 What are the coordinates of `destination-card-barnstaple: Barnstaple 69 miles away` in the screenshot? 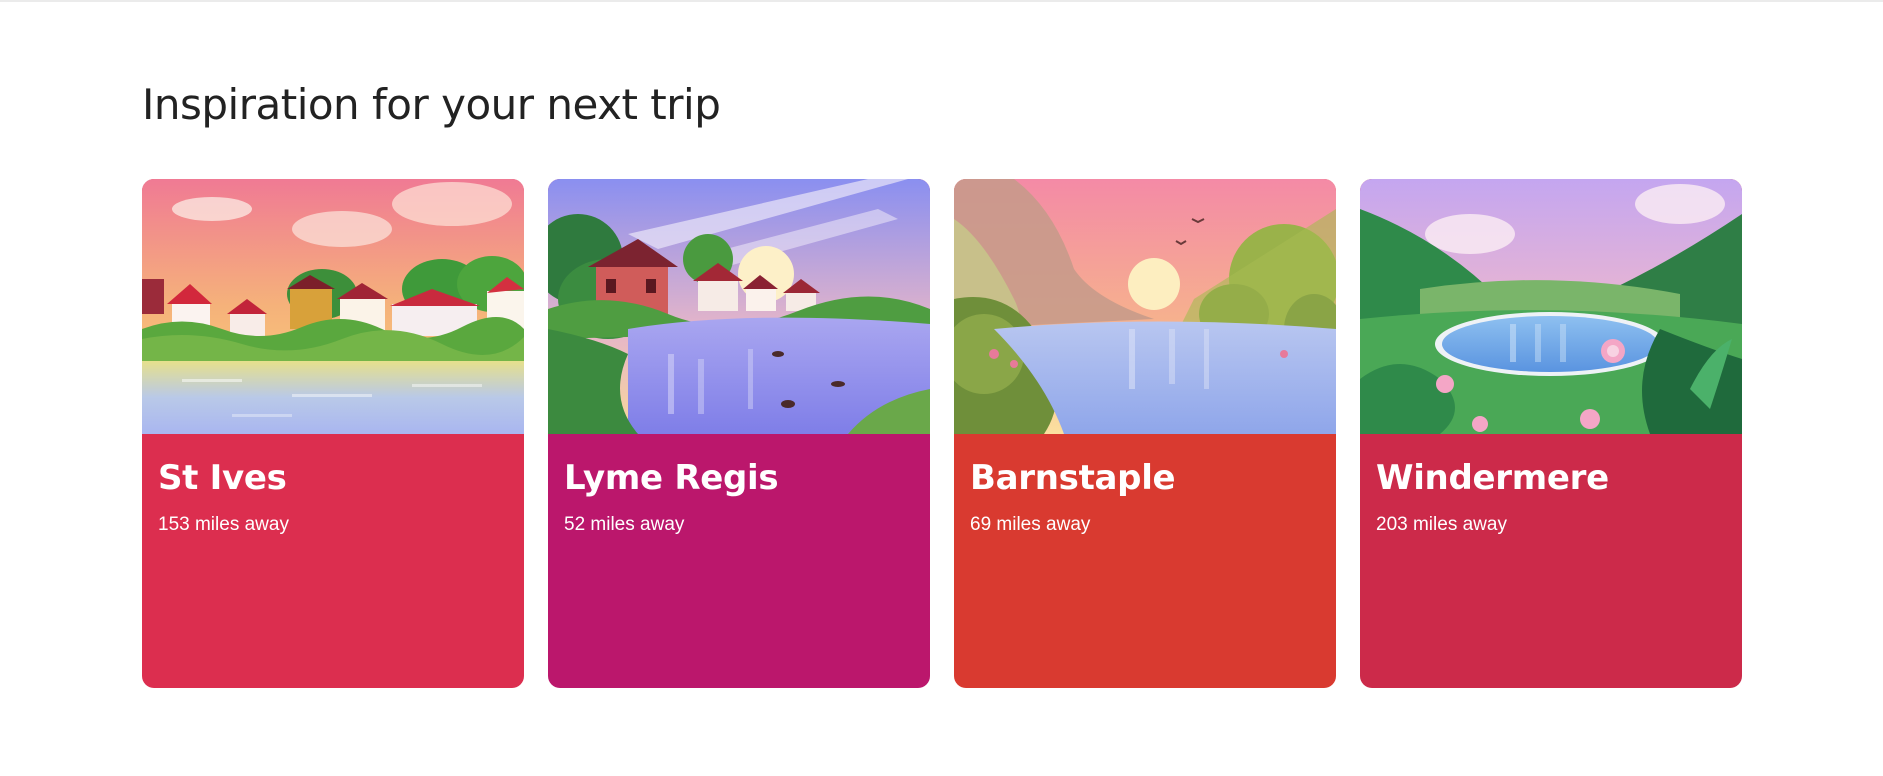 It's located at (1145, 433).